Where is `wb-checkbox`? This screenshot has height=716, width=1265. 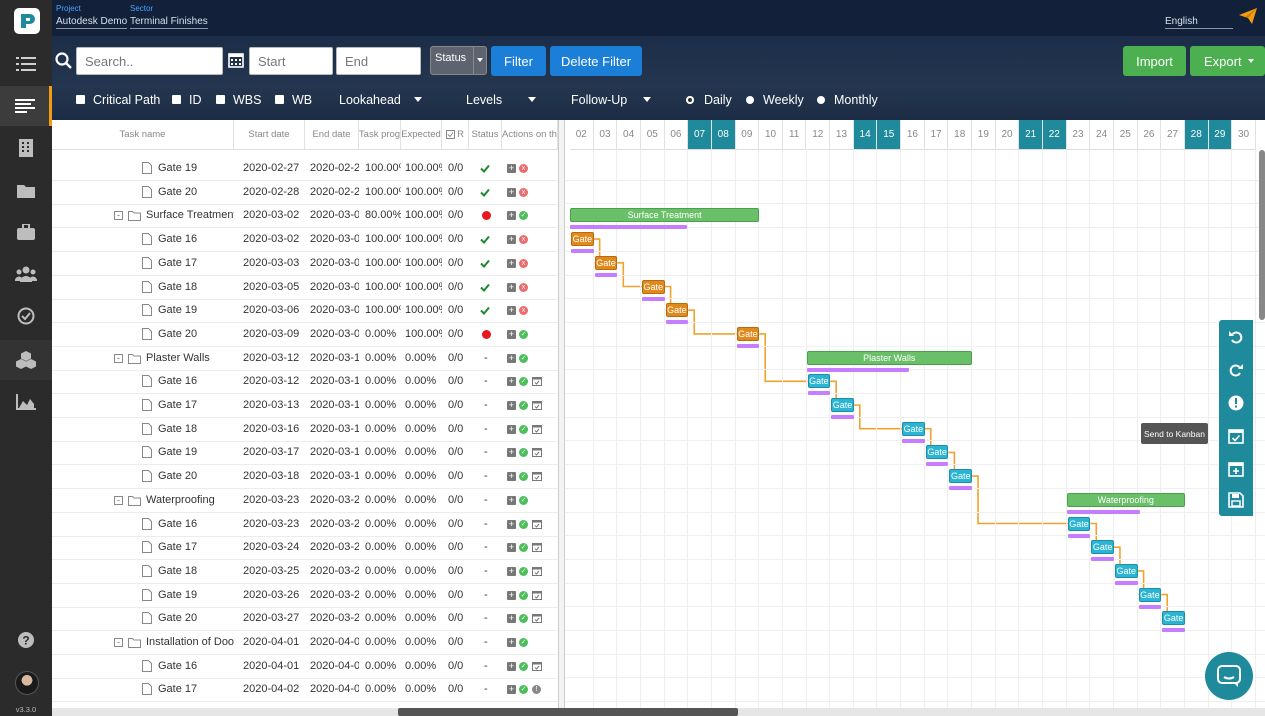 wb-checkbox is located at coordinates (279, 99).